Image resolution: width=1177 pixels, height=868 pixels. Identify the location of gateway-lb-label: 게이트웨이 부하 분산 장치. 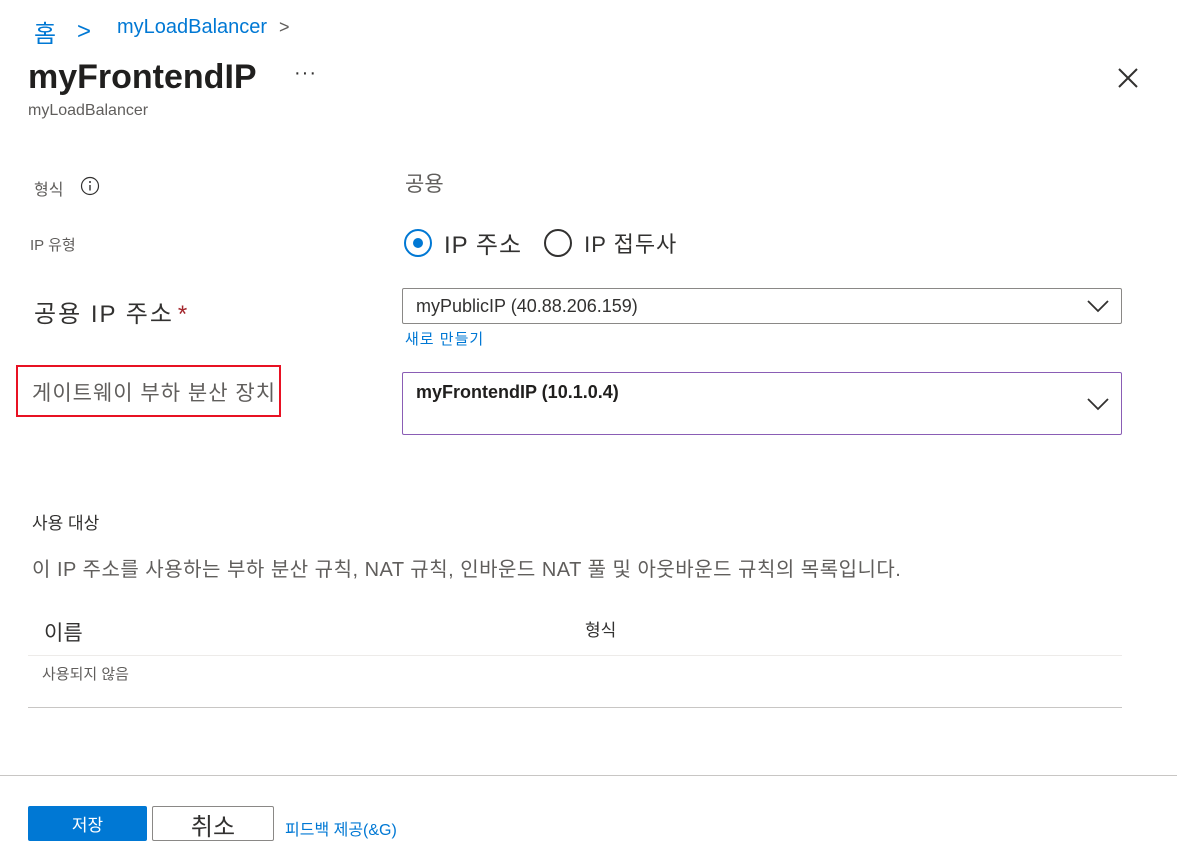
(154, 393).